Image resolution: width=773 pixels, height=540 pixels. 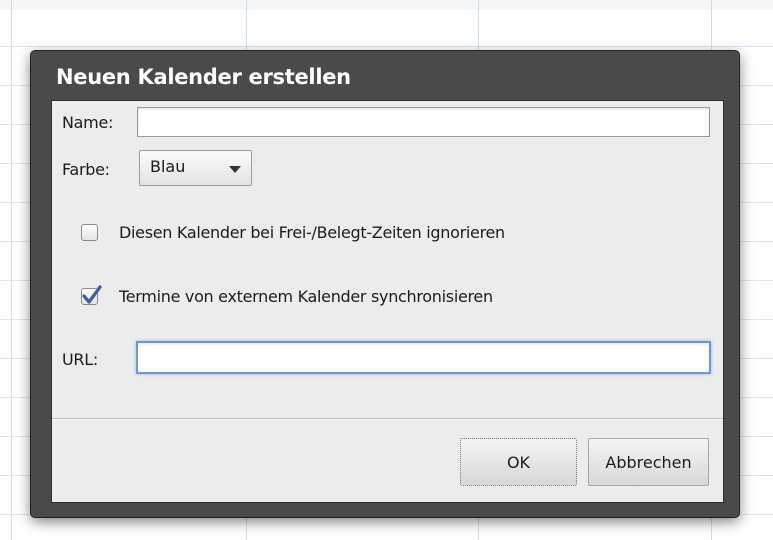 What do you see at coordinates (168, 166) in the screenshot?
I see `color-select-value: Blau` at bounding box center [168, 166].